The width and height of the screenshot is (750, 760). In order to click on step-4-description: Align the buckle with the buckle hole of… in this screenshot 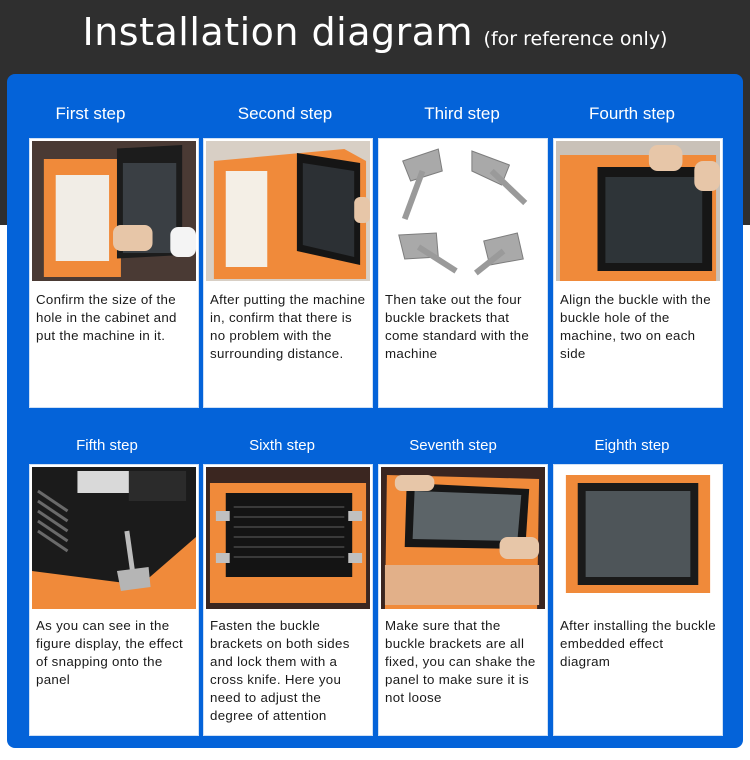, I will do `click(635, 326)`.